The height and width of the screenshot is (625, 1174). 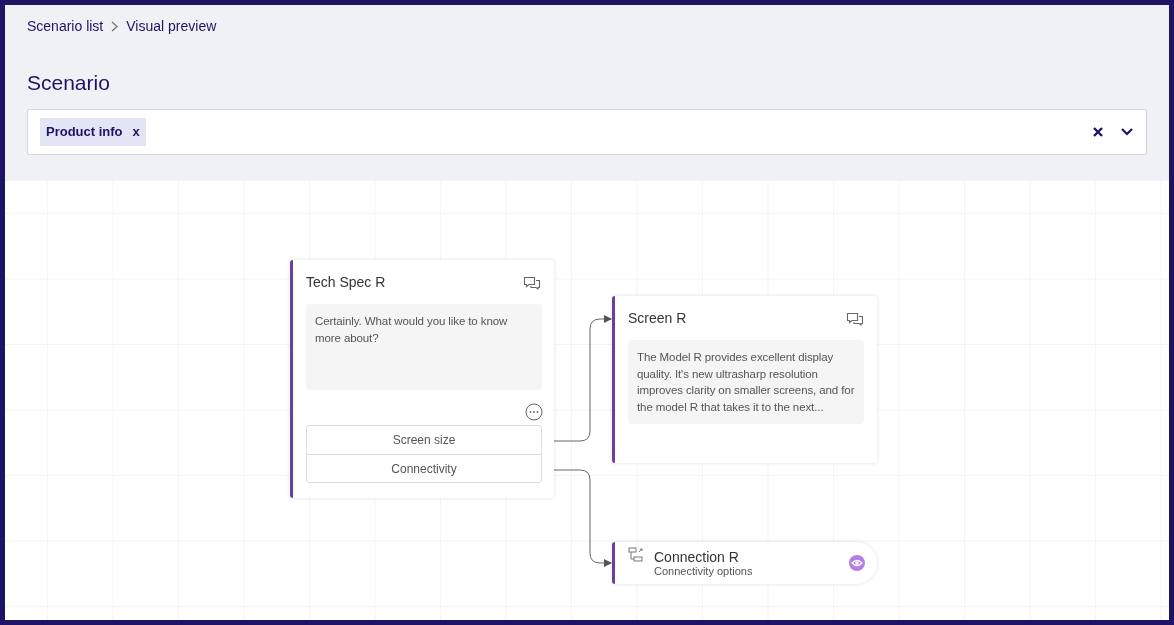 What do you see at coordinates (424, 440) in the screenshot?
I see `option-button: Screen size` at bounding box center [424, 440].